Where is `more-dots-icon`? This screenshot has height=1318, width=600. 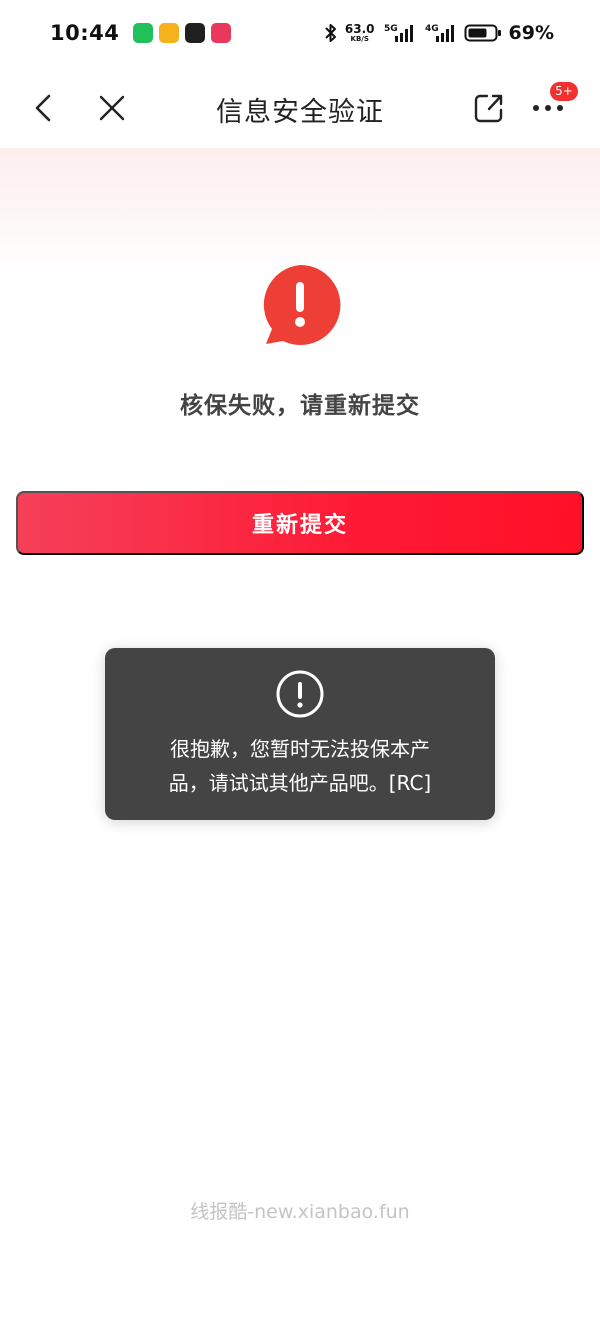 more-dots-icon is located at coordinates (548, 108).